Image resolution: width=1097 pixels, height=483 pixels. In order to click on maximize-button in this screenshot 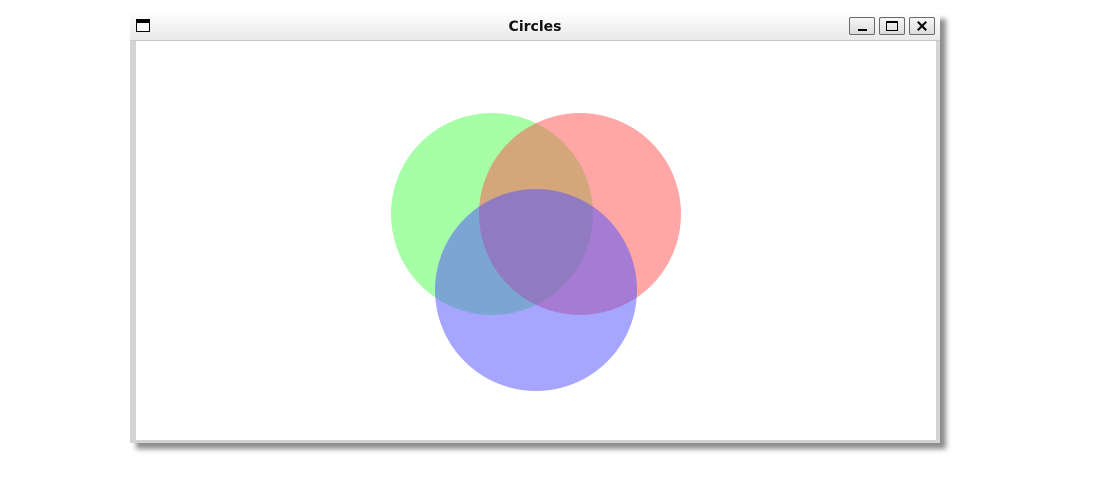, I will do `click(892, 26)`.